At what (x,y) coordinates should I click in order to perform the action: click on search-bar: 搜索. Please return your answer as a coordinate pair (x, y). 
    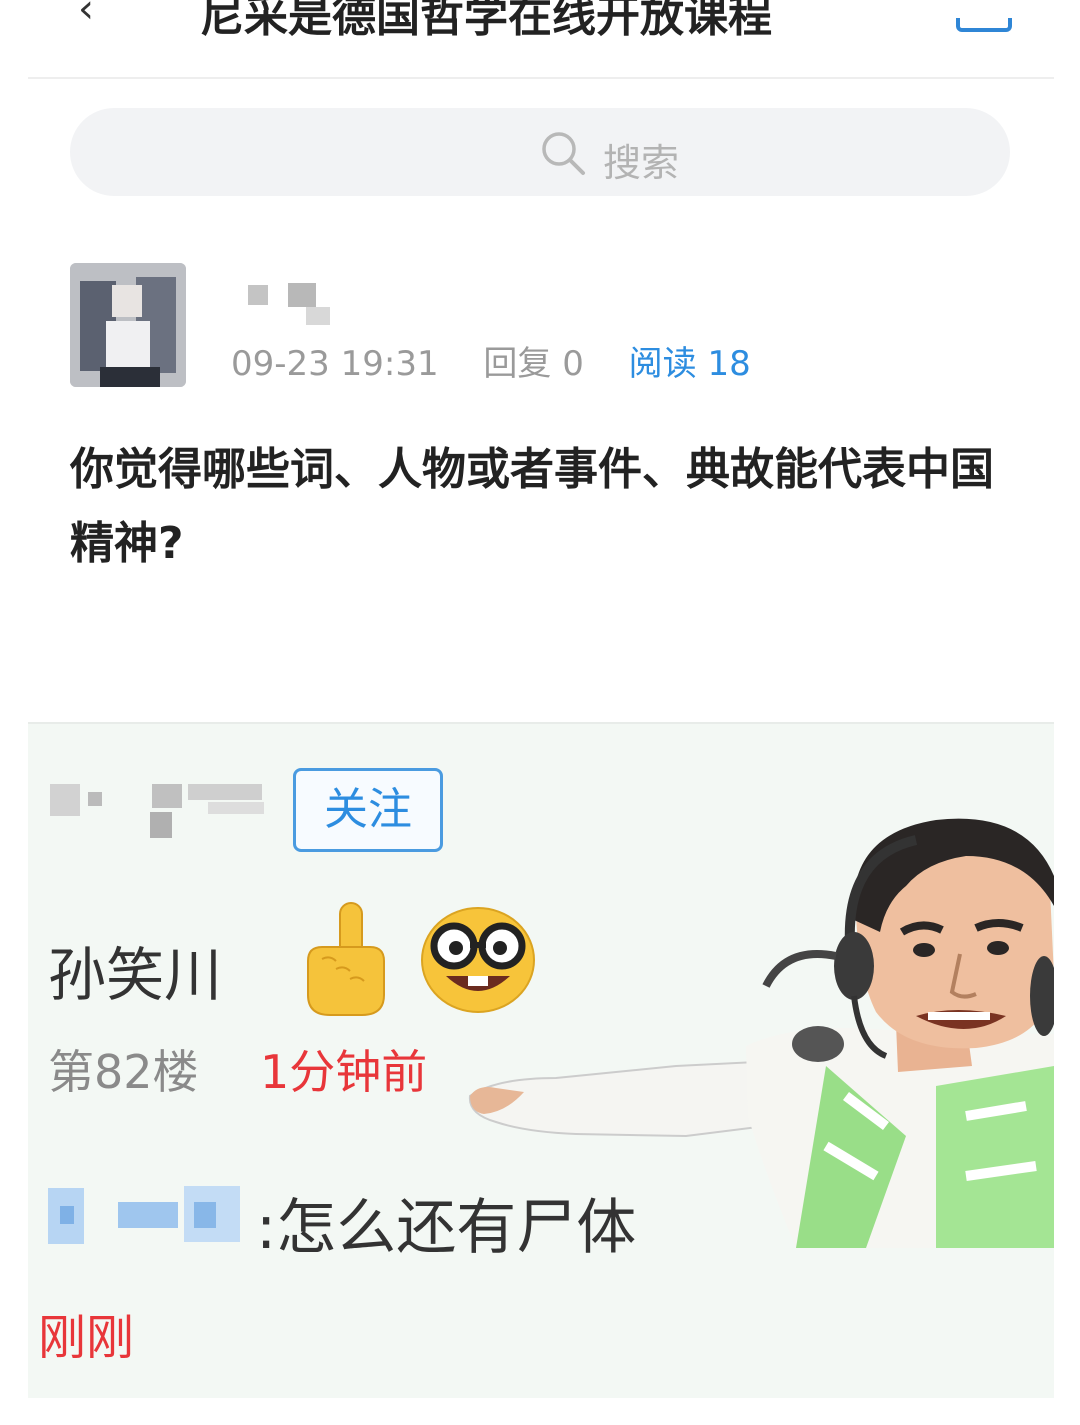
    Looking at the image, I should click on (540, 152).